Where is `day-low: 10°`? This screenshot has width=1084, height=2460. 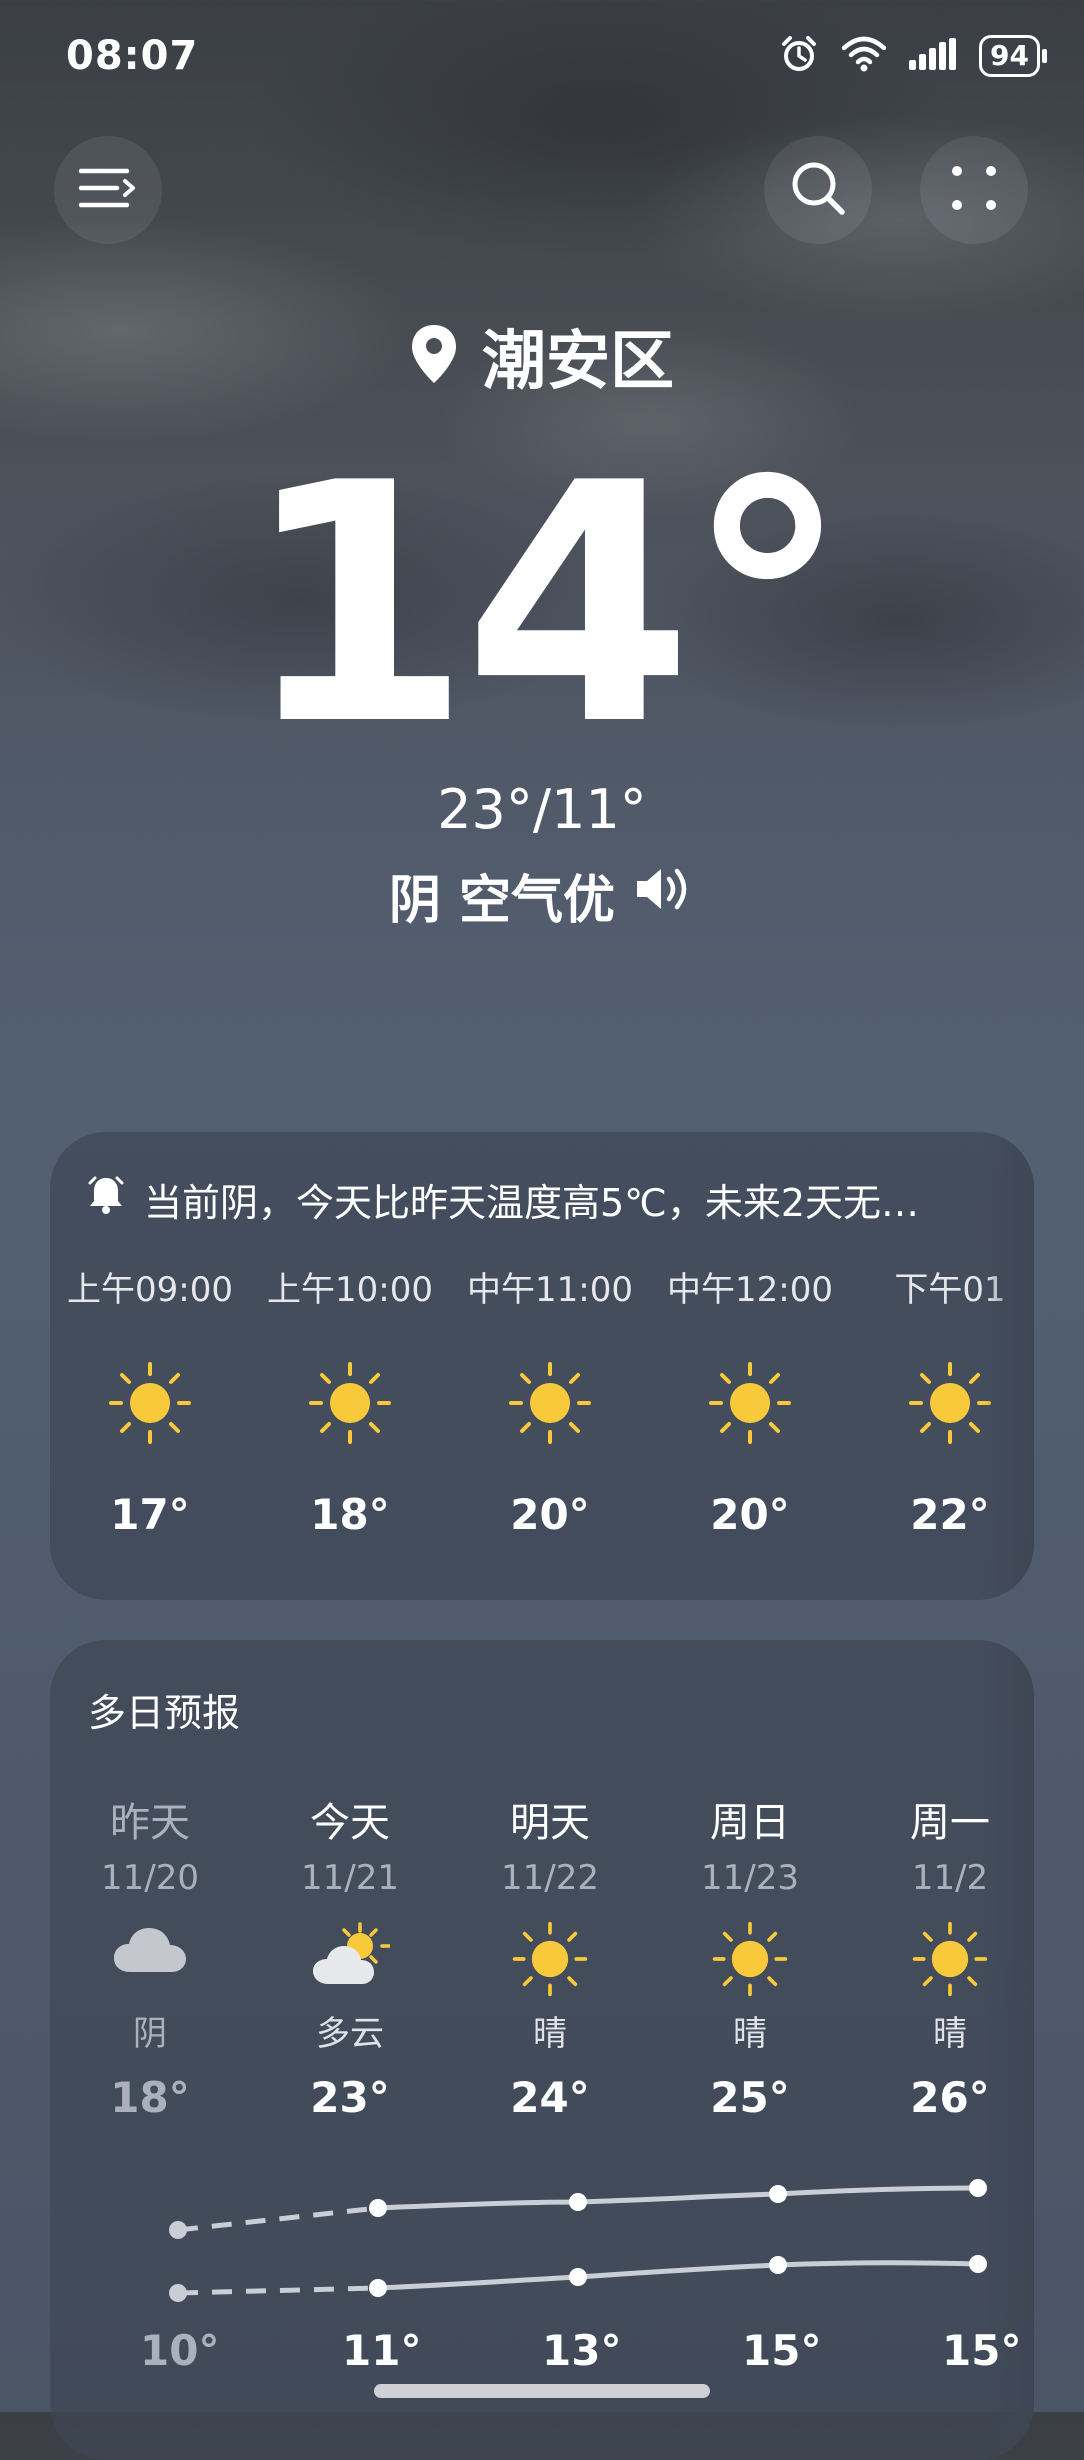
day-low: 10° is located at coordinates (180, 2350).